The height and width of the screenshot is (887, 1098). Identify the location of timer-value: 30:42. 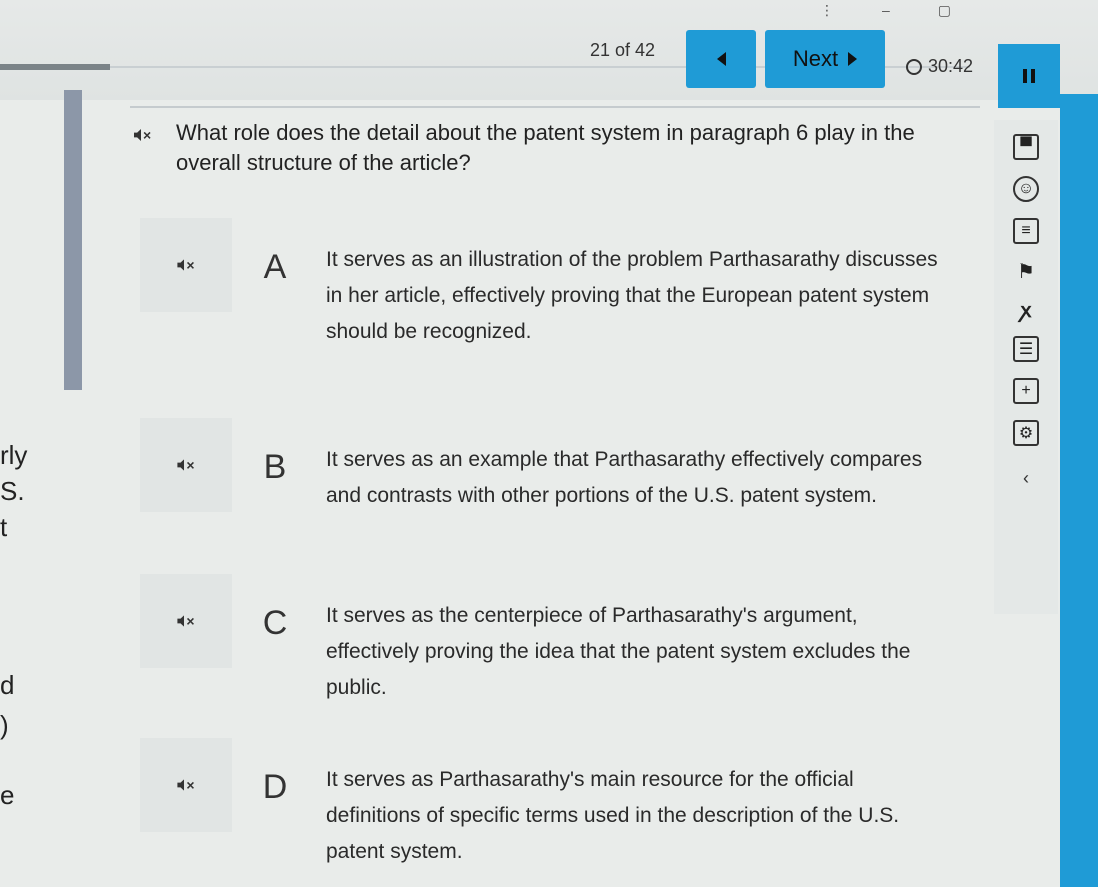
(950, 66).